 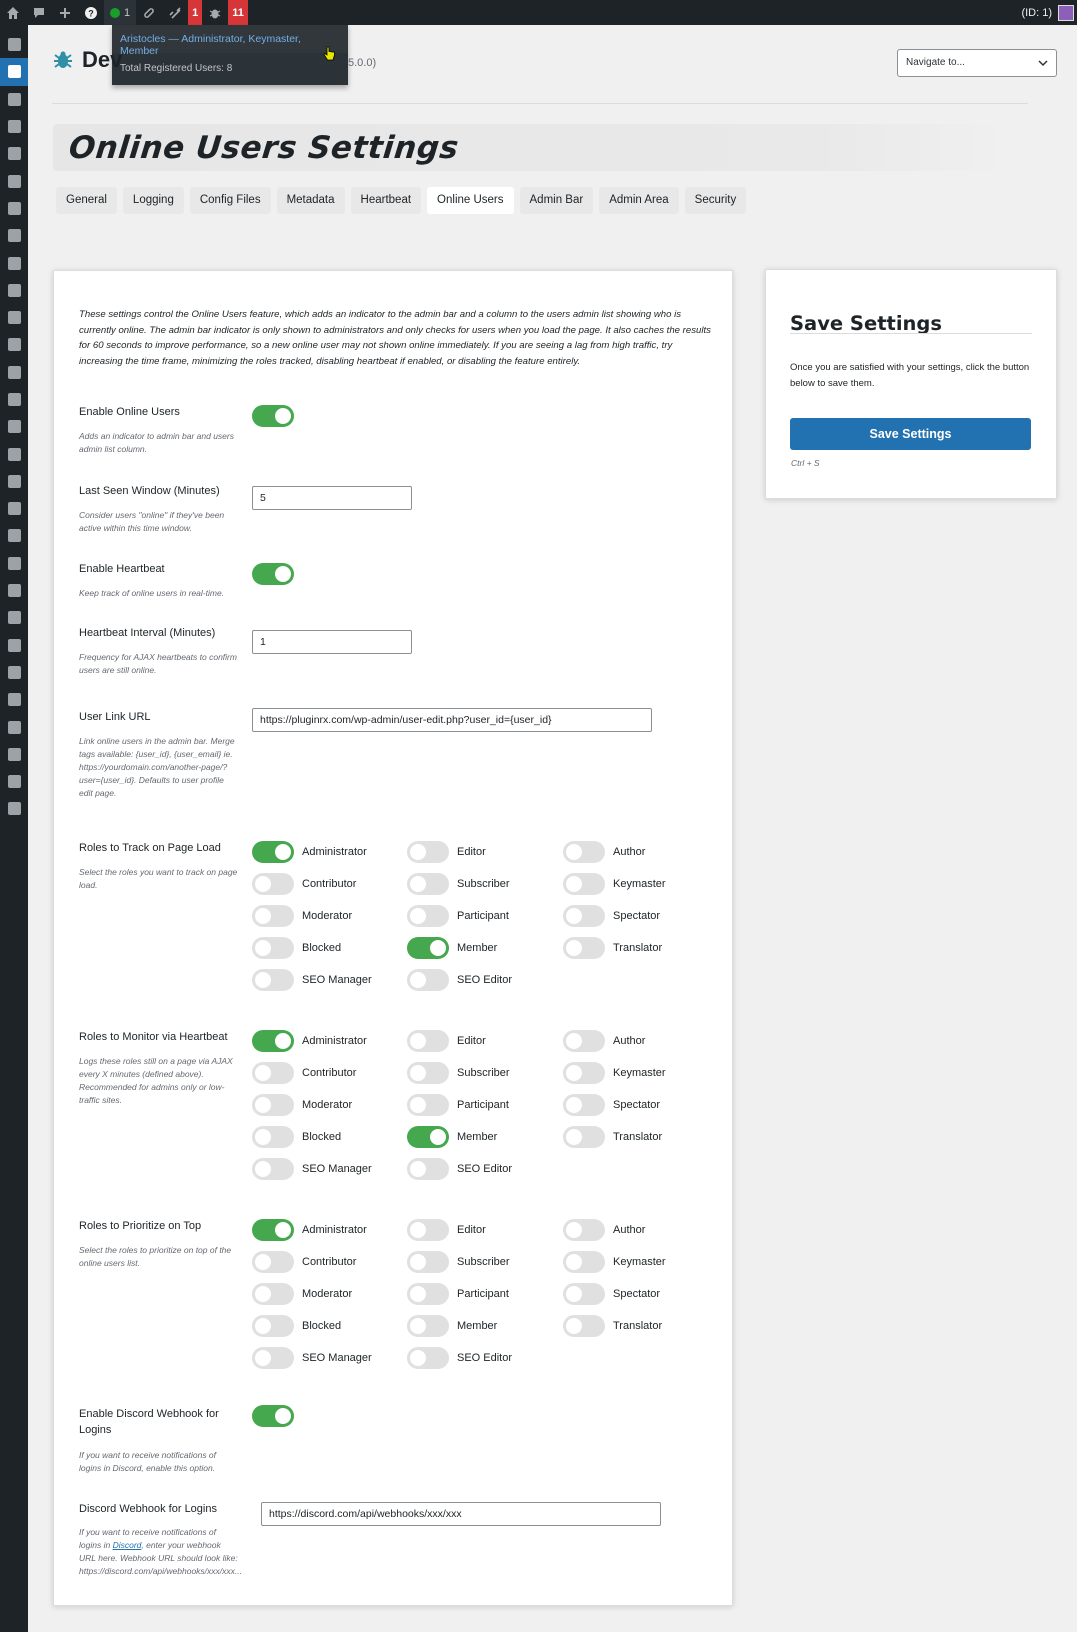 What do you see at coordinates (428, 1137) in the screenshot?
I see `heartbeat-role-toggle-member` at bounding box center [428, 1137].